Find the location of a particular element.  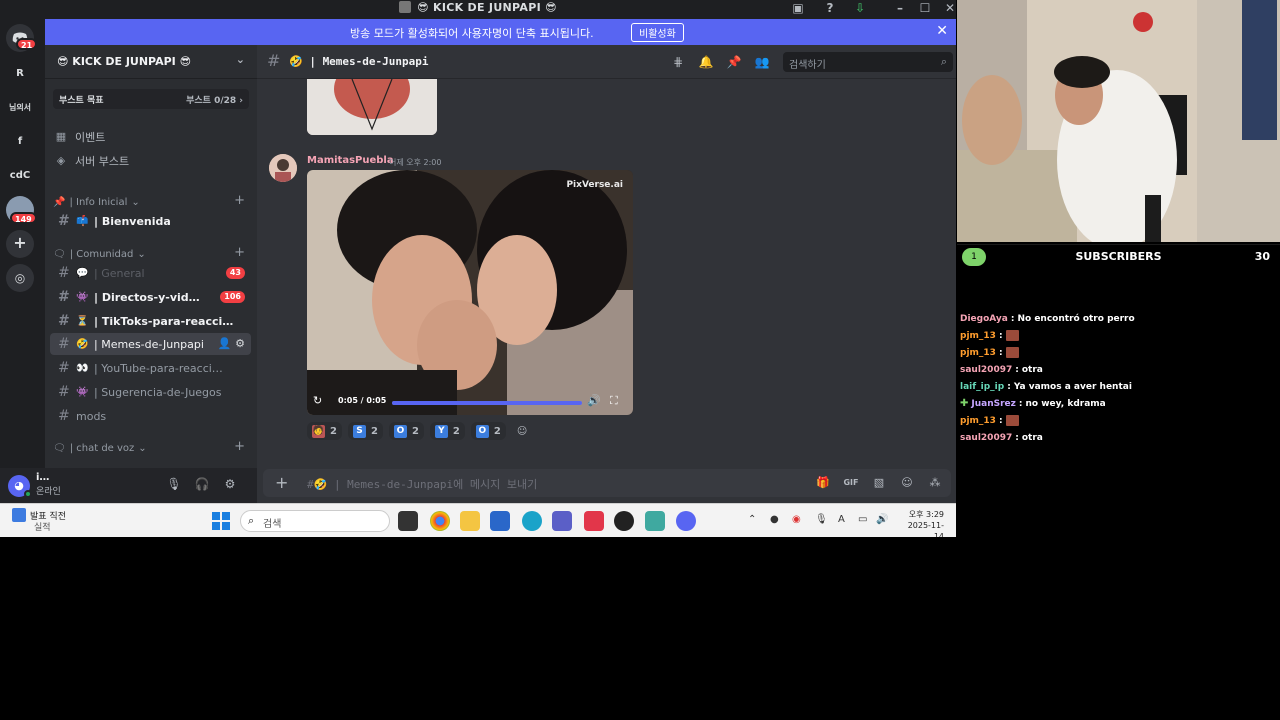

windows-start-icon is located at coordinates (221, 521).